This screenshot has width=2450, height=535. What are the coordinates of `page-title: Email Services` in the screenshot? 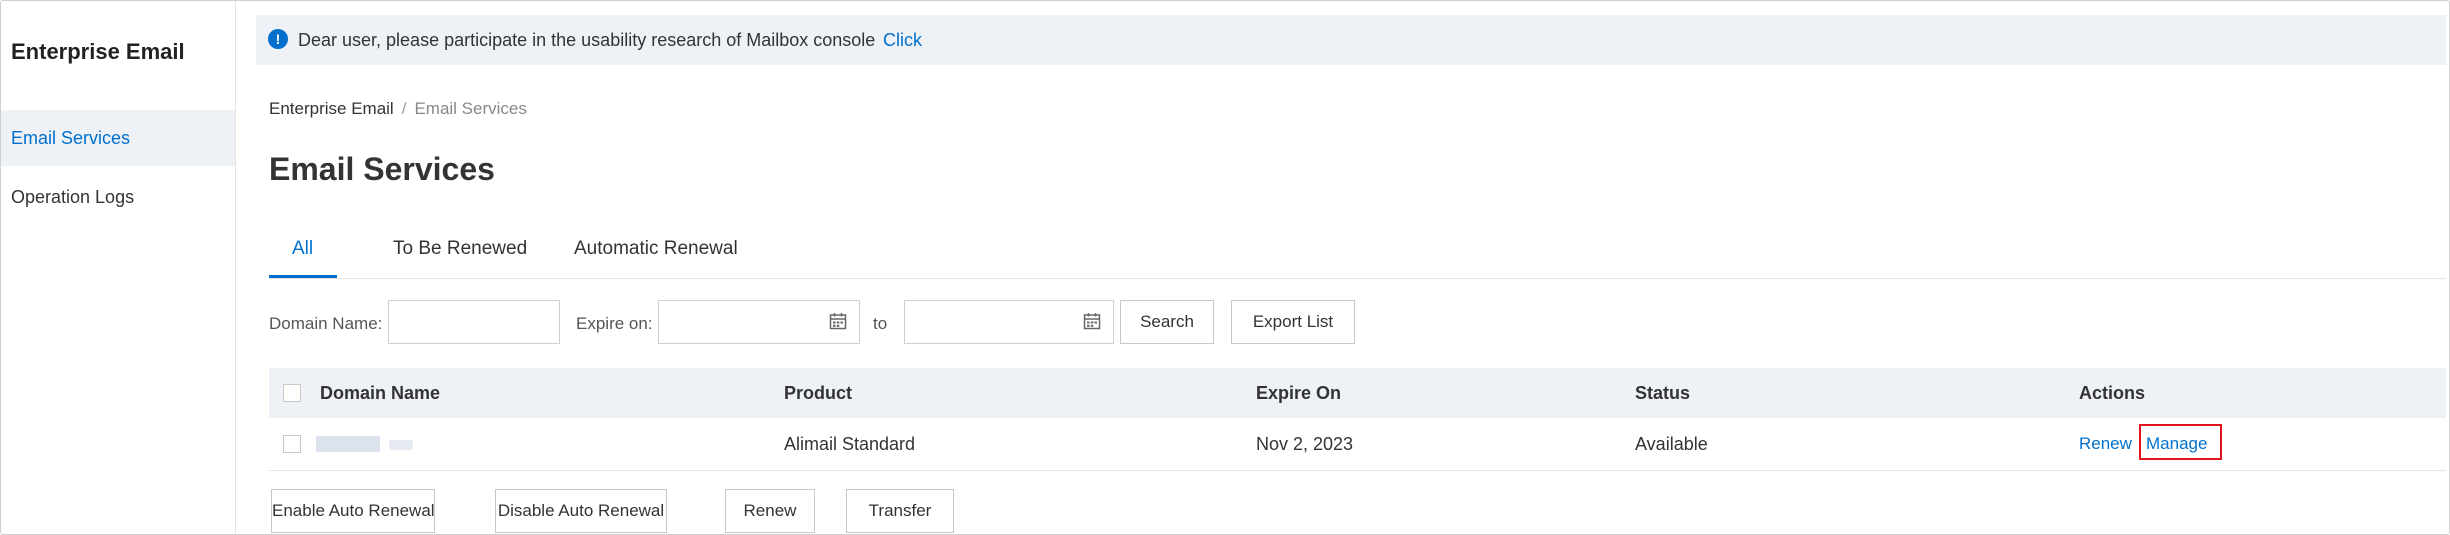 It's located at (382, 169).